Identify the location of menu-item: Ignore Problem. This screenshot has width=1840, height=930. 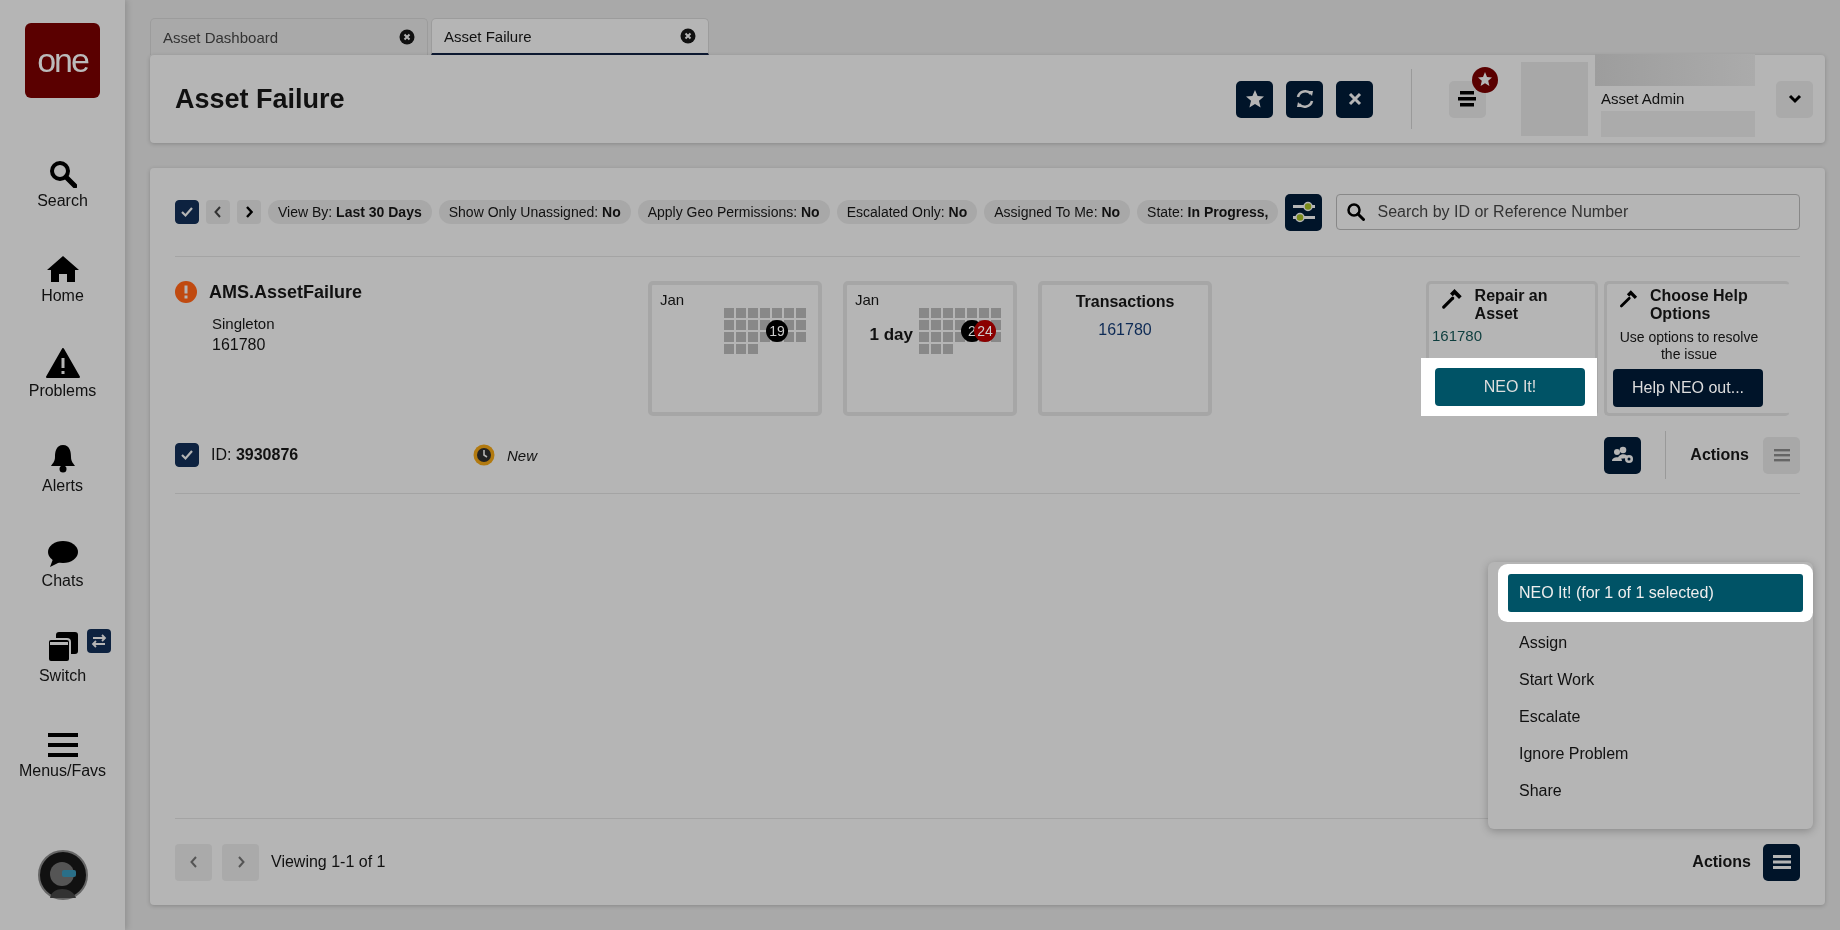
(1650, 753).